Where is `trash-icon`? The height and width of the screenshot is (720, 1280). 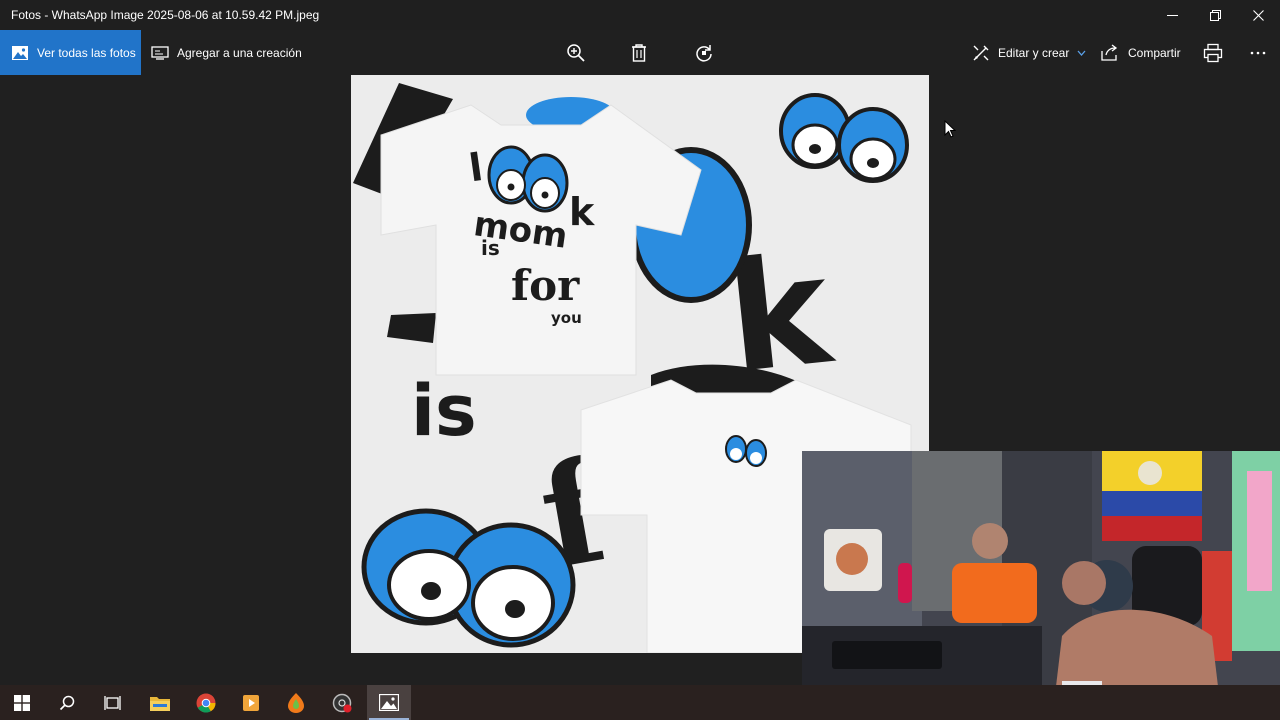
trash-icon is located at coordinates (639, 52).